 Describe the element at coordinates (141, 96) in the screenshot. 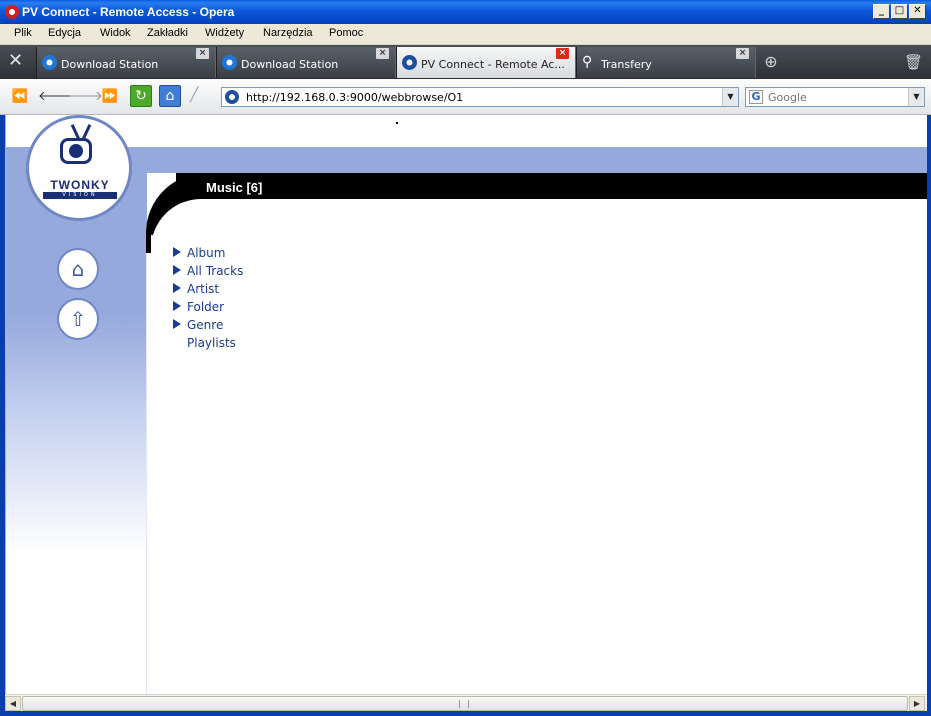

I see `reload-icon: ↻` at that location.